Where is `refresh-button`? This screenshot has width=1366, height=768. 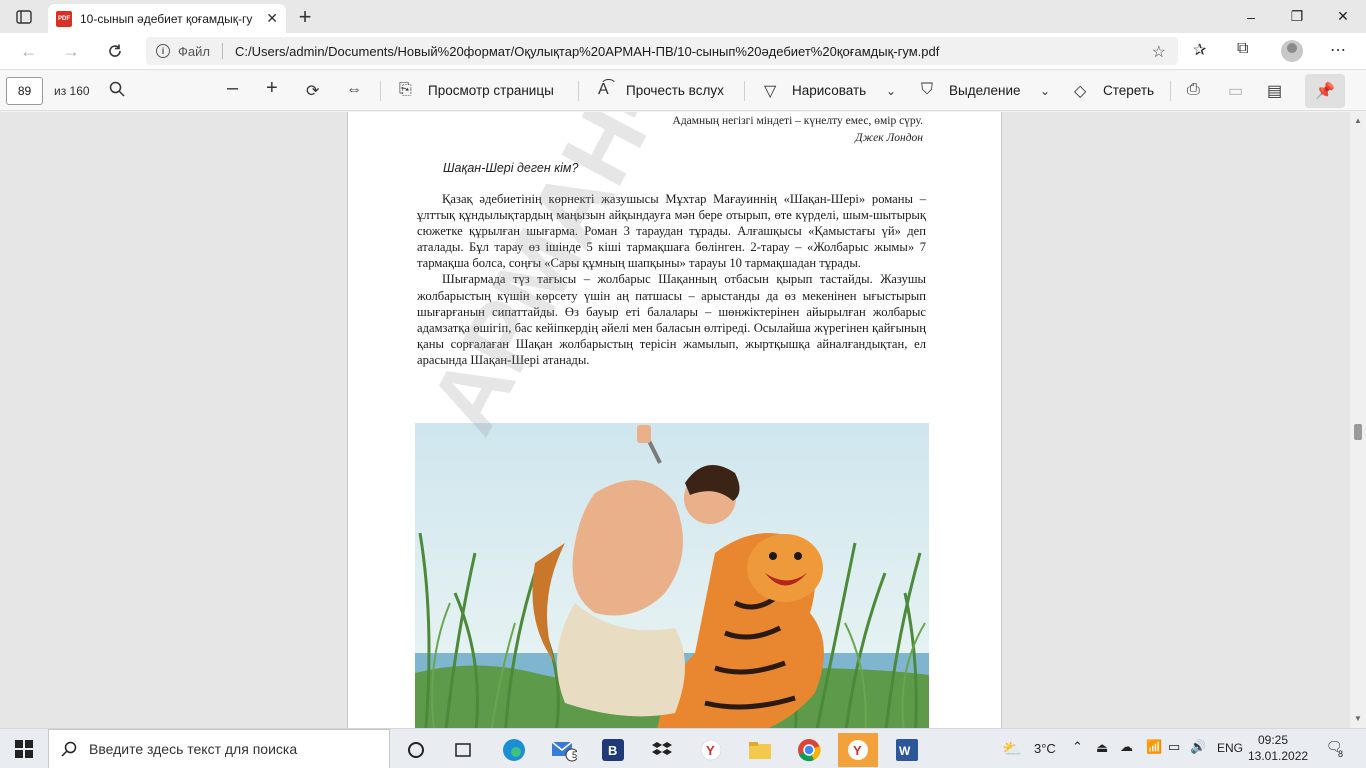
refresh-button is located at coordinates (115, 51).